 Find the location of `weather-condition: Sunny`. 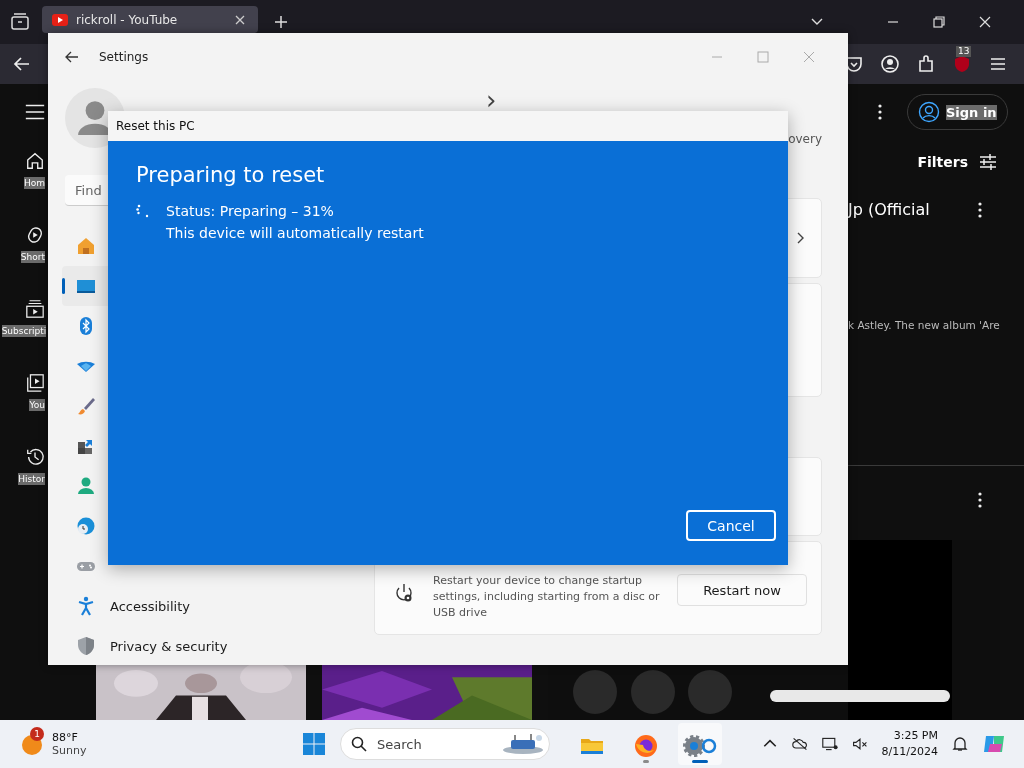

weather-condition: Sunny is located at coordinates (69, 750).